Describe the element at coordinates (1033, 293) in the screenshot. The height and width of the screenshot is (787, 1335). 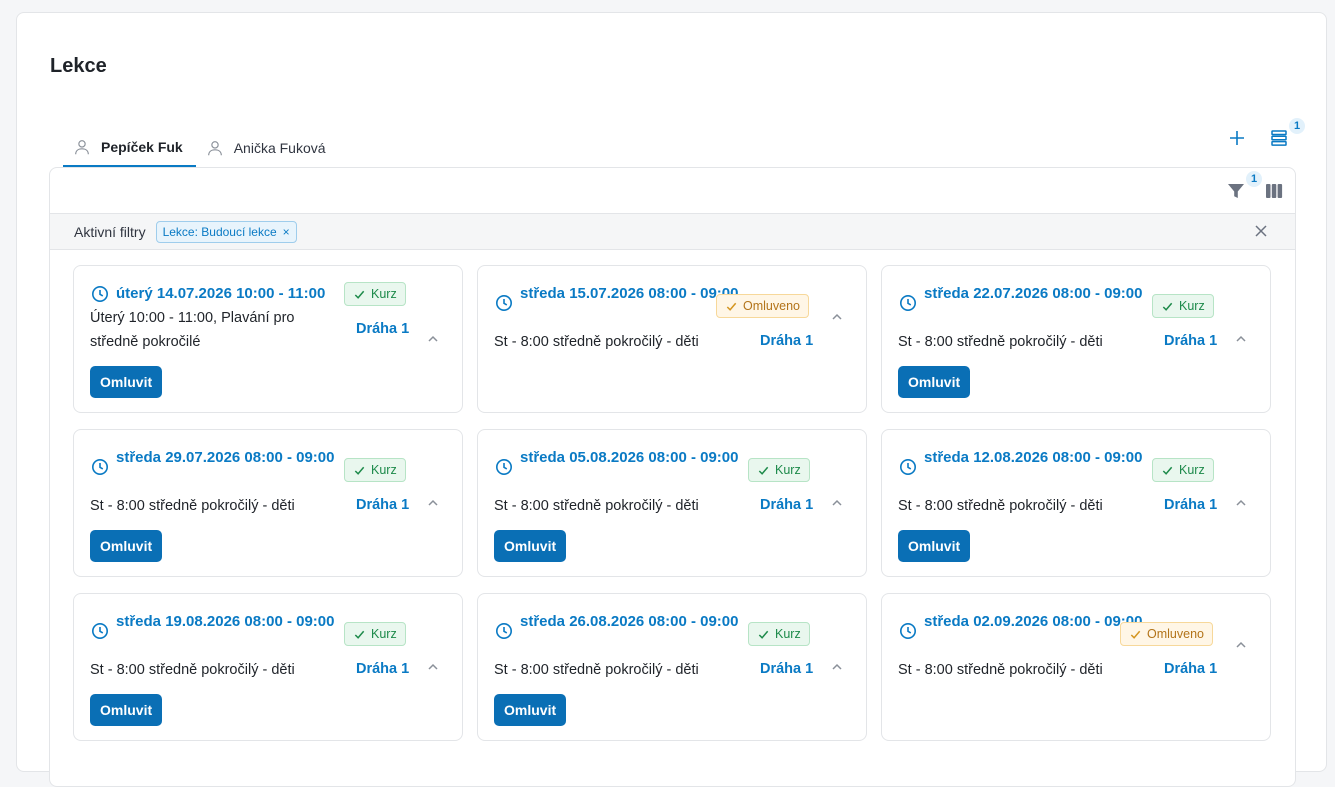
I see `lesson-date: středa 22.07.2026 08:00 - 09:00` at that location.